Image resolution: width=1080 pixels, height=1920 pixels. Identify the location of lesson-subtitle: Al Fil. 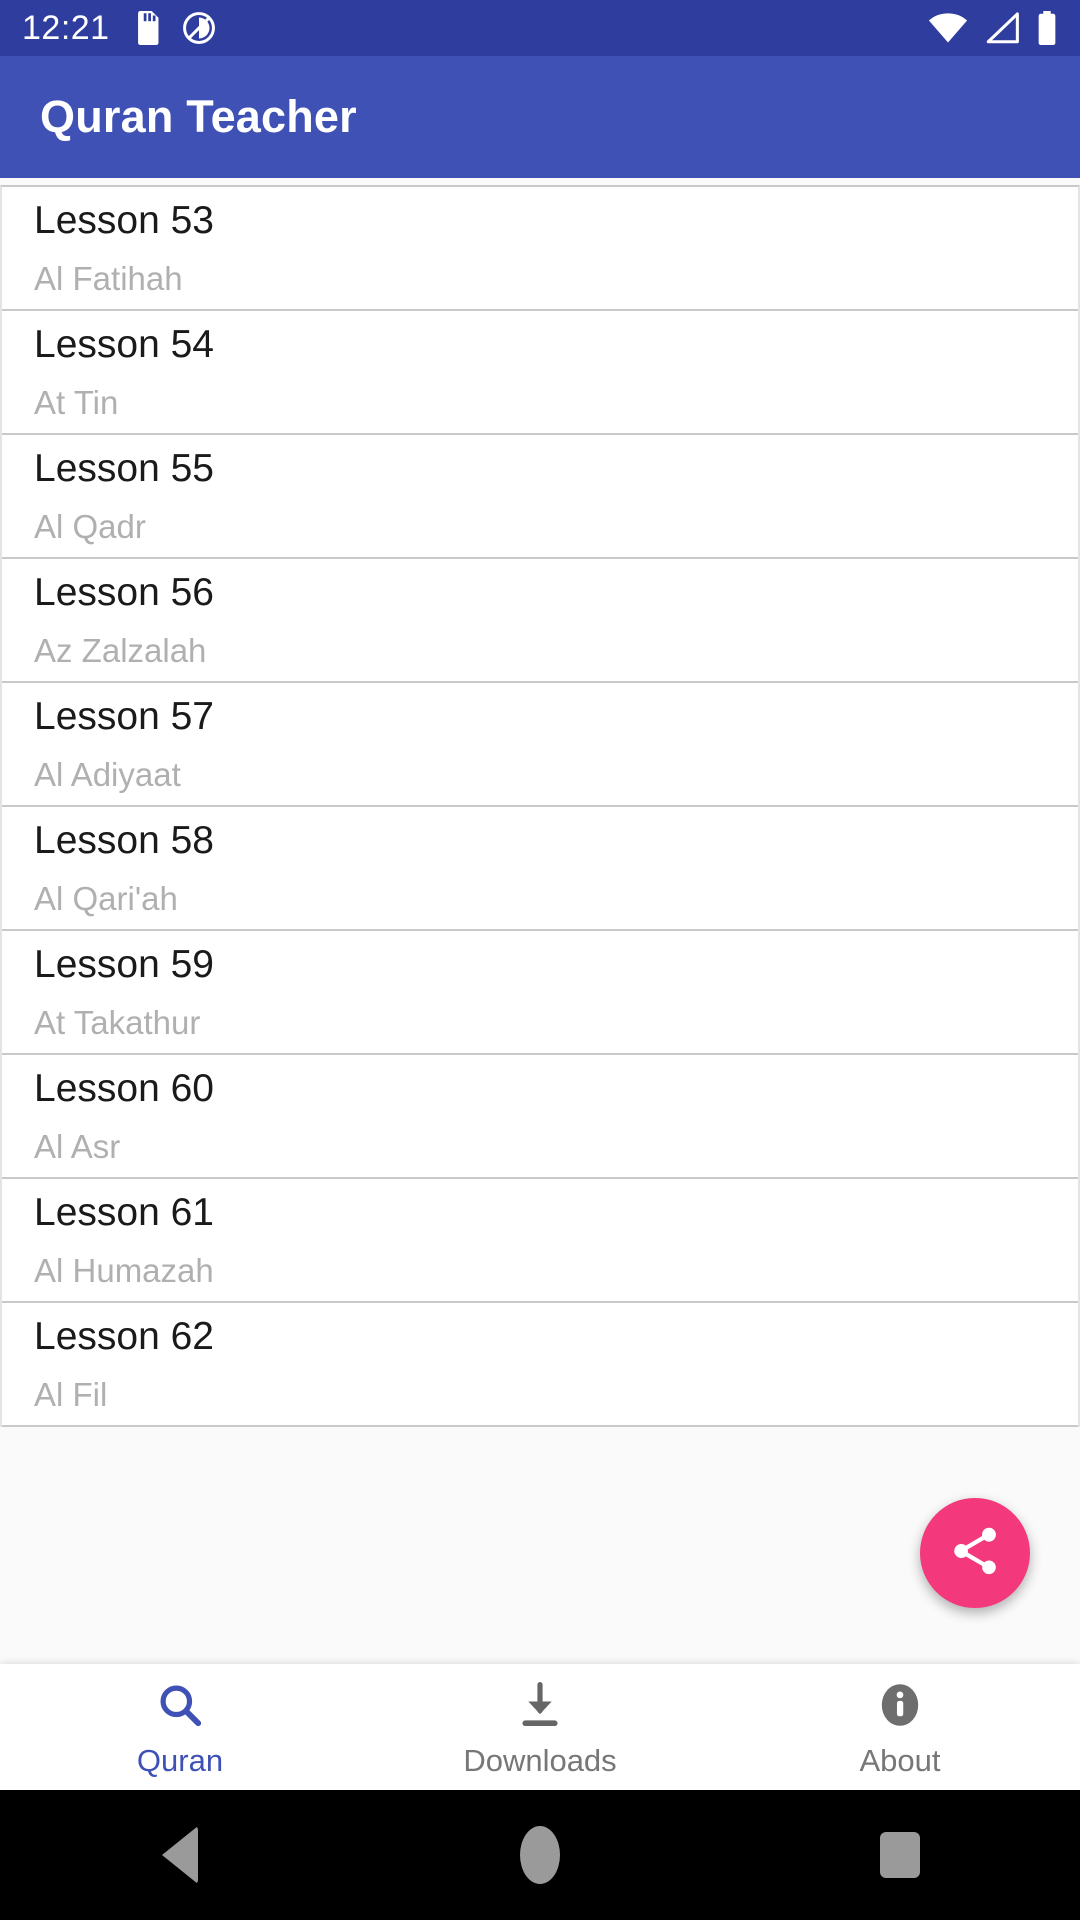
(71, 1394).